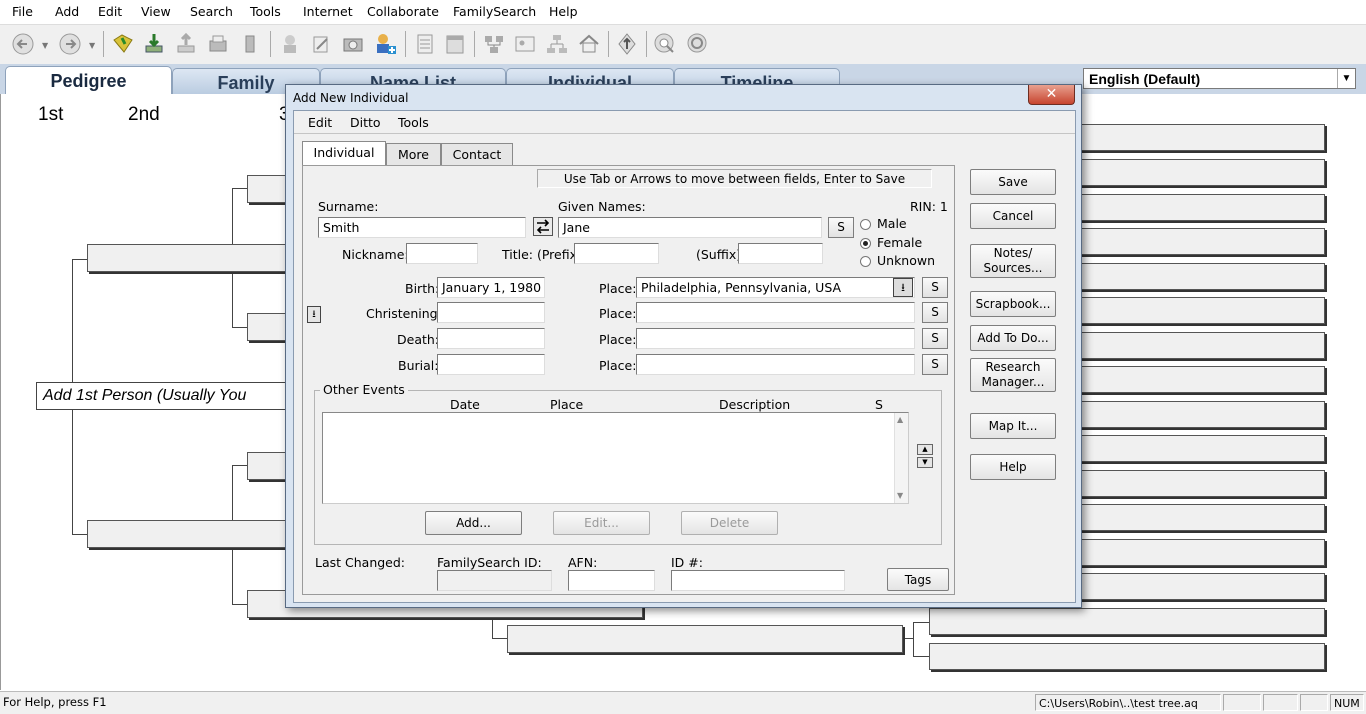 The height and width of the screenshot is (714, 1366). What do you see at coordinates (566, 404) in the screenshot?
I see `column-place: Place` at bounding box center [566, 404].